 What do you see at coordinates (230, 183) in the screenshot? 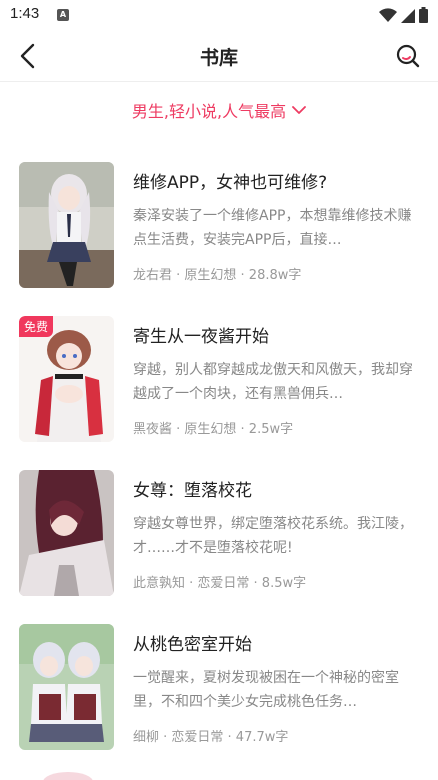
I see `book-title: 维修APP，女神也可维修?` at bounding box center [230, 183].